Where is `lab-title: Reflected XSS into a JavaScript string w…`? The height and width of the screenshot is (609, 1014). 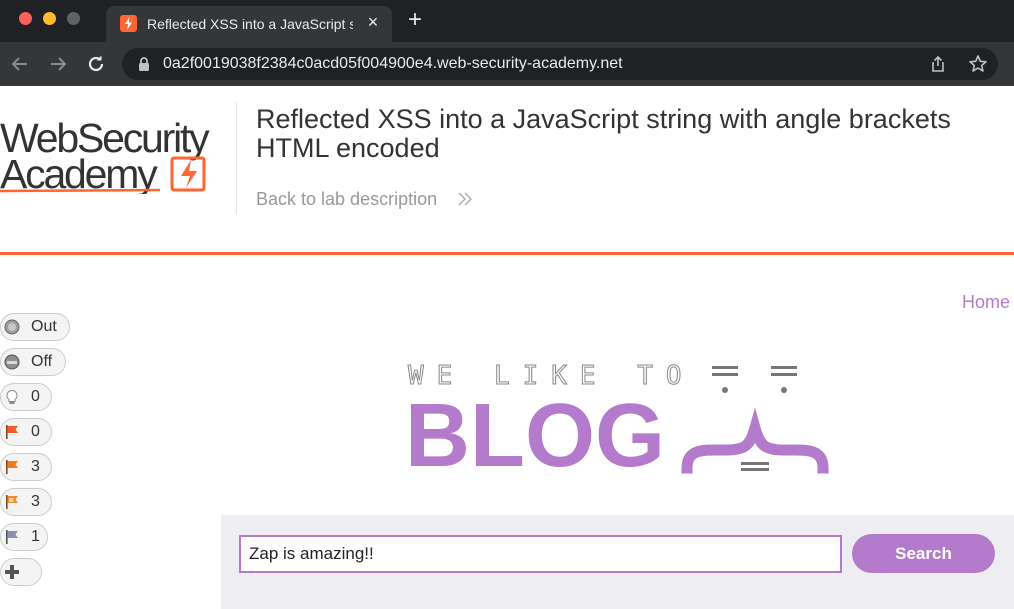 lab-title: Reflected XSS into a JavaScript string w… is located at coordinates (603, 133).